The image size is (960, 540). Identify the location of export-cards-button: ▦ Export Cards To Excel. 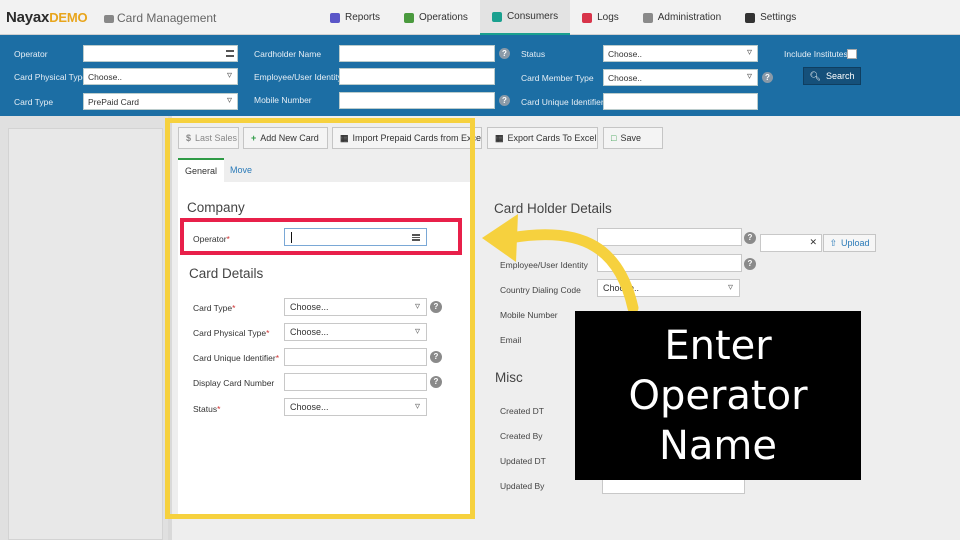
(542, 138).